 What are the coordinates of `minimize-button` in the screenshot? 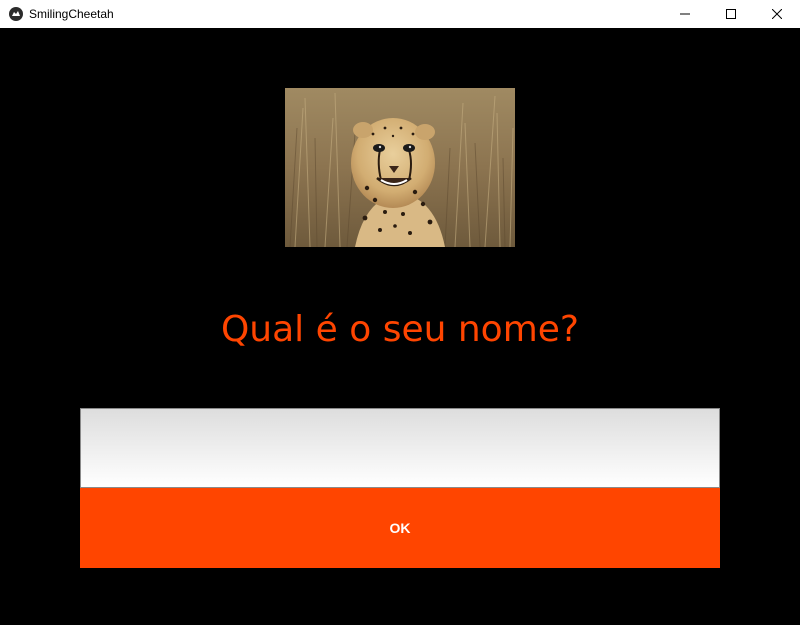 It's located at (685, 14).